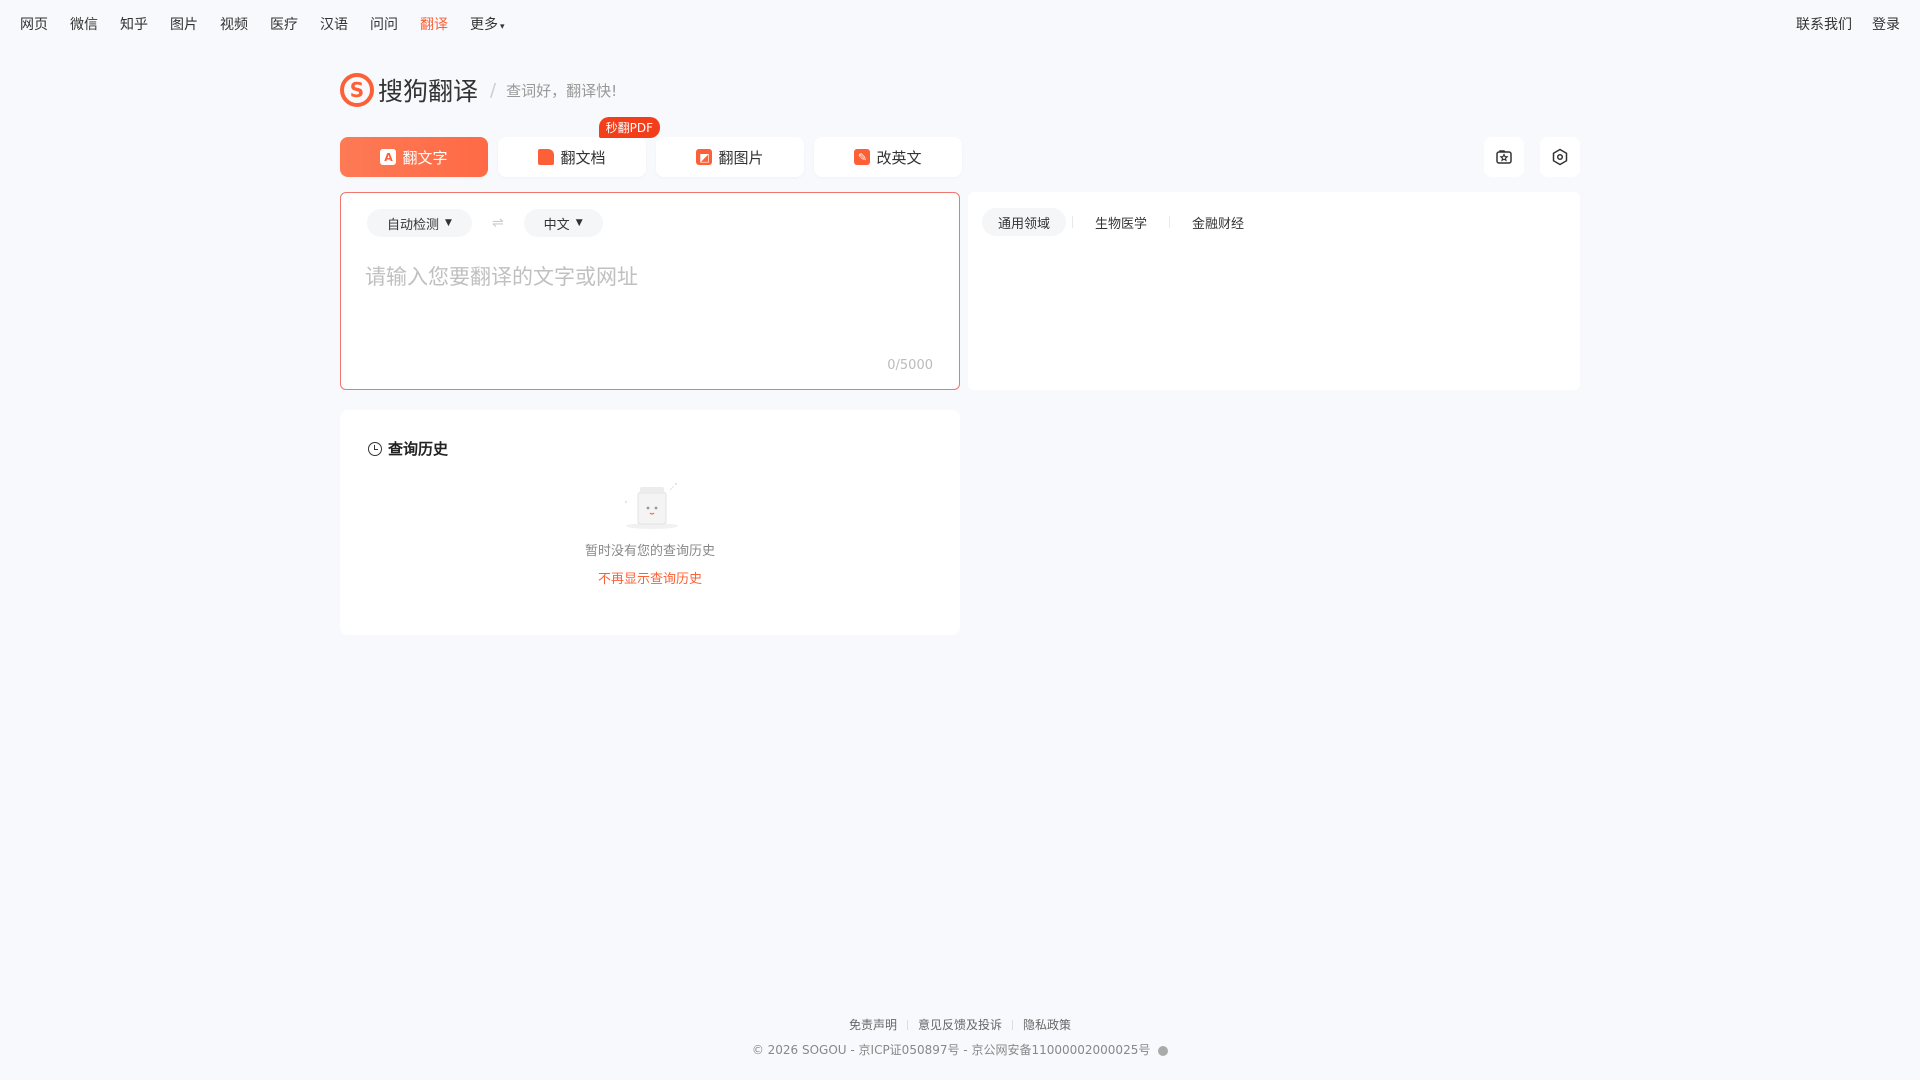  What do you see at coordinates (650, 577) in the screenshot?
I see `hide-history-link: 不再显示查询历史` at bounding box center [650, 577].